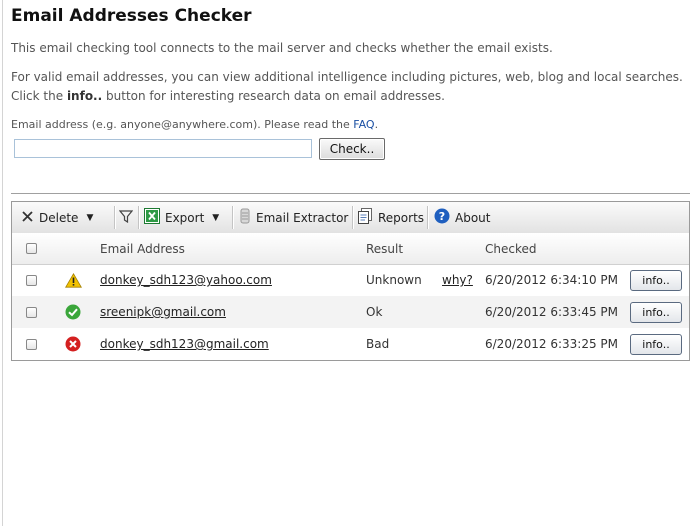  Describe the element at coordinates (31, 248) in the screenshot. I see `select-all-checkbox` at that location.